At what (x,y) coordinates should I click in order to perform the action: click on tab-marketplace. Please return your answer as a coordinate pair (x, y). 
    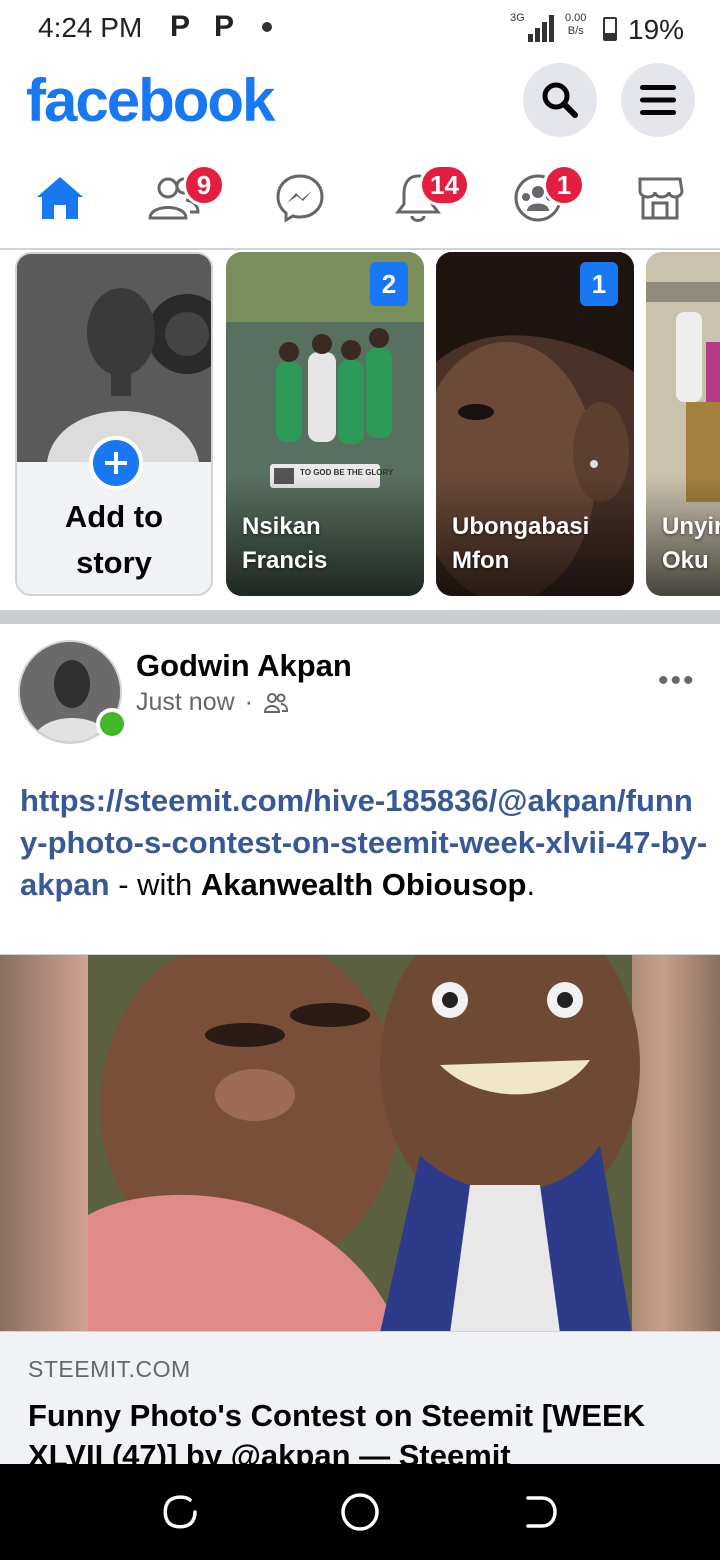
    Looking at the image, I should click on (660, 198).